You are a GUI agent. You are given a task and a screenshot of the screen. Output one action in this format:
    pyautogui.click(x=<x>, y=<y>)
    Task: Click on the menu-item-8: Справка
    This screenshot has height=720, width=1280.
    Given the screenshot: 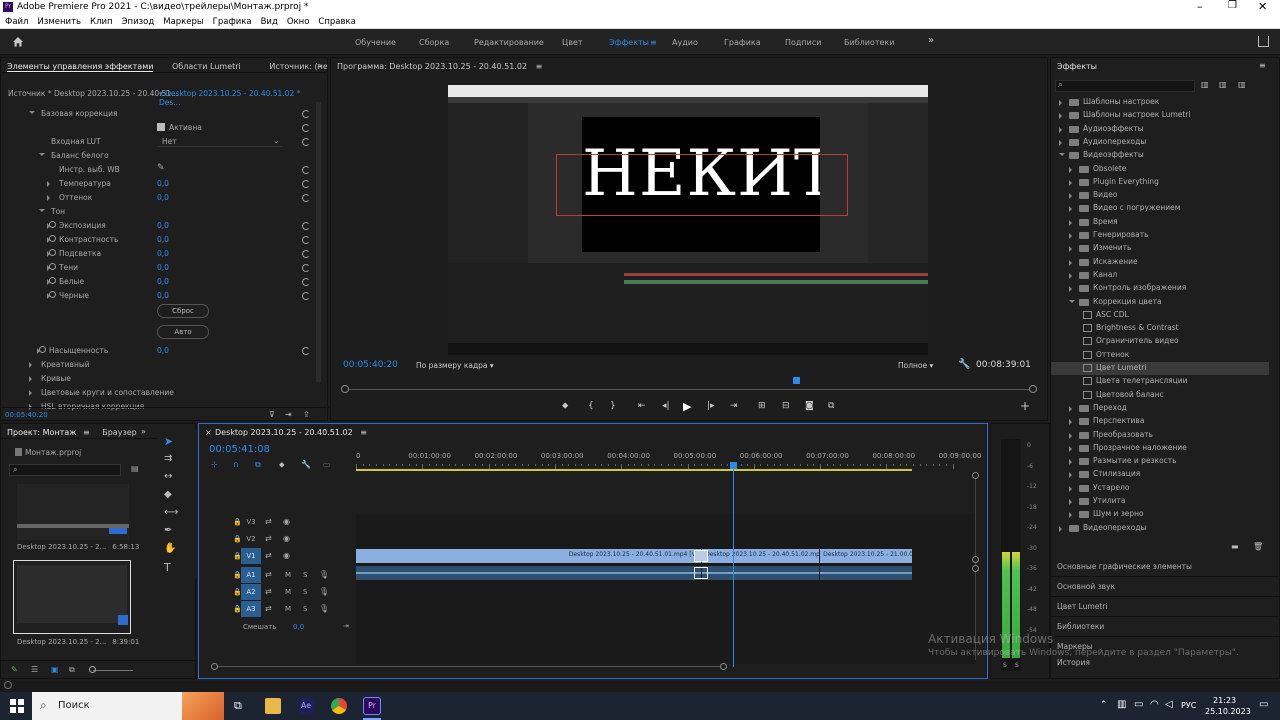 What is the action you would take?
    pyautogui.click(x=336, y=22)
    